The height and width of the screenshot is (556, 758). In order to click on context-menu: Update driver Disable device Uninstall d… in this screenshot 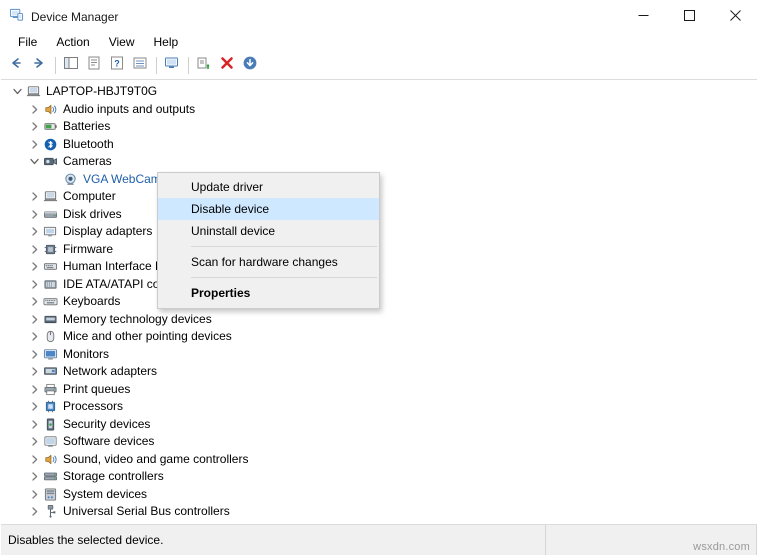, I will do `click(268, 240)`.